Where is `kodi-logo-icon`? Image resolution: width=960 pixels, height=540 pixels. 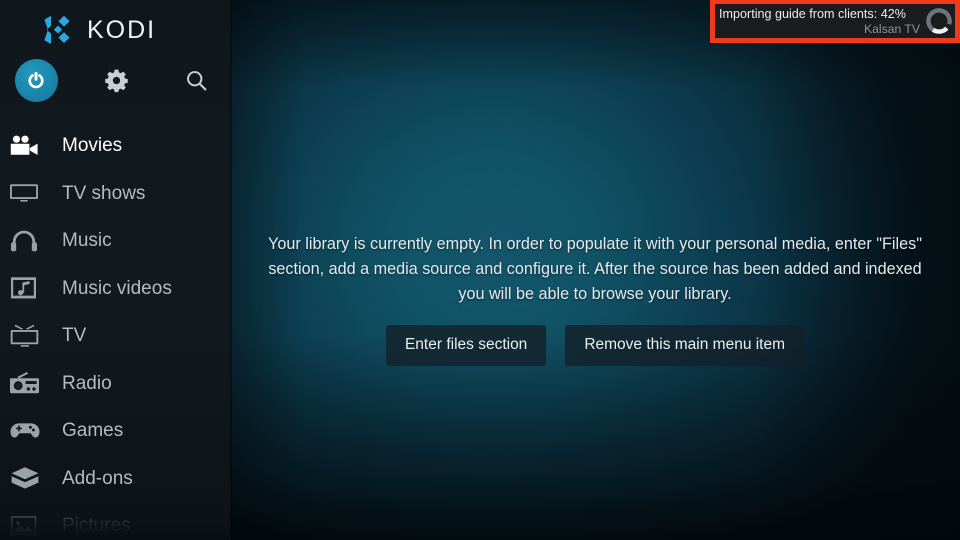 kodi-logo-icon is located at coordinates (57, 30).